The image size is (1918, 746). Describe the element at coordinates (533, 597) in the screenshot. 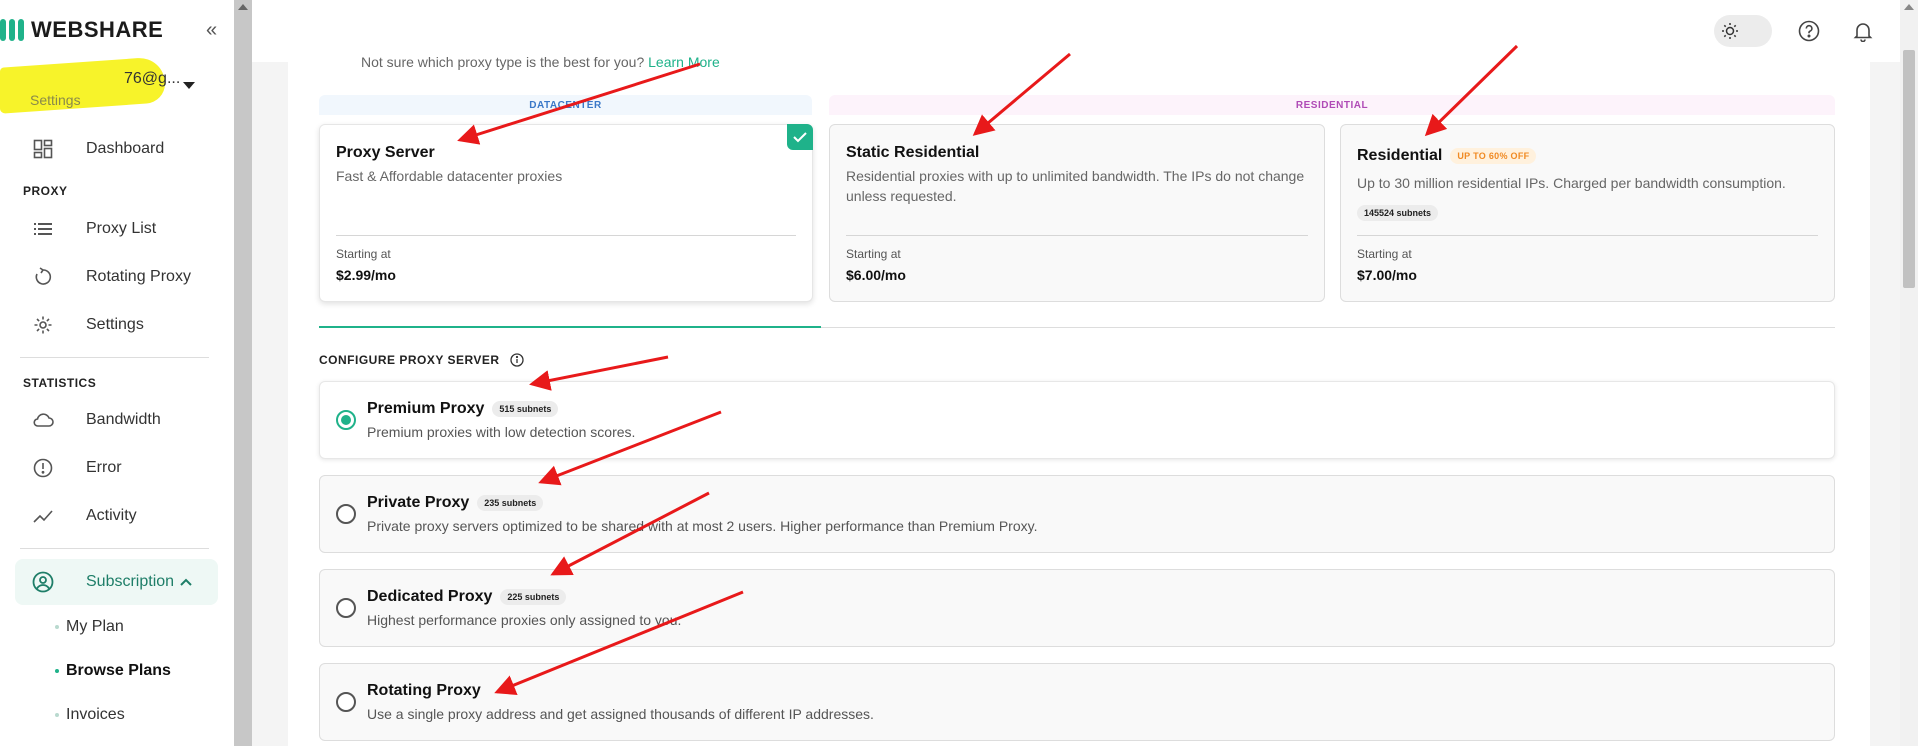

I see `subnets-badge: 225 subnets` at that location.